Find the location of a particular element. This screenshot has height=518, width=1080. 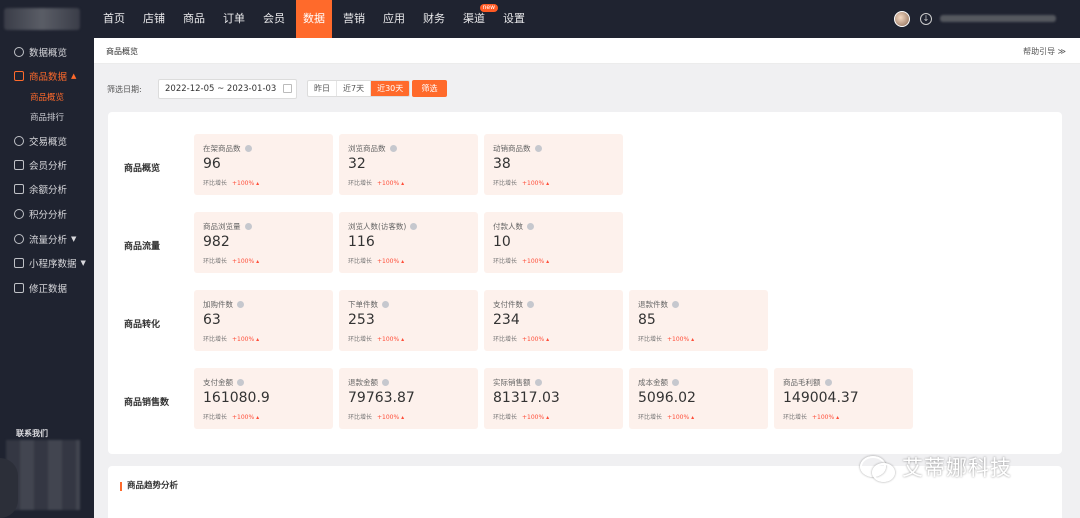

nav-item-label: 财务 is located at coordinates (434, 18).